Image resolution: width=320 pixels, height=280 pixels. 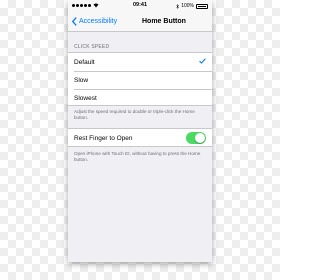 What do you see at coordinates (81, 80) in the screenshot?
I see `option-label: Slow` at bounding box center [81, 80].